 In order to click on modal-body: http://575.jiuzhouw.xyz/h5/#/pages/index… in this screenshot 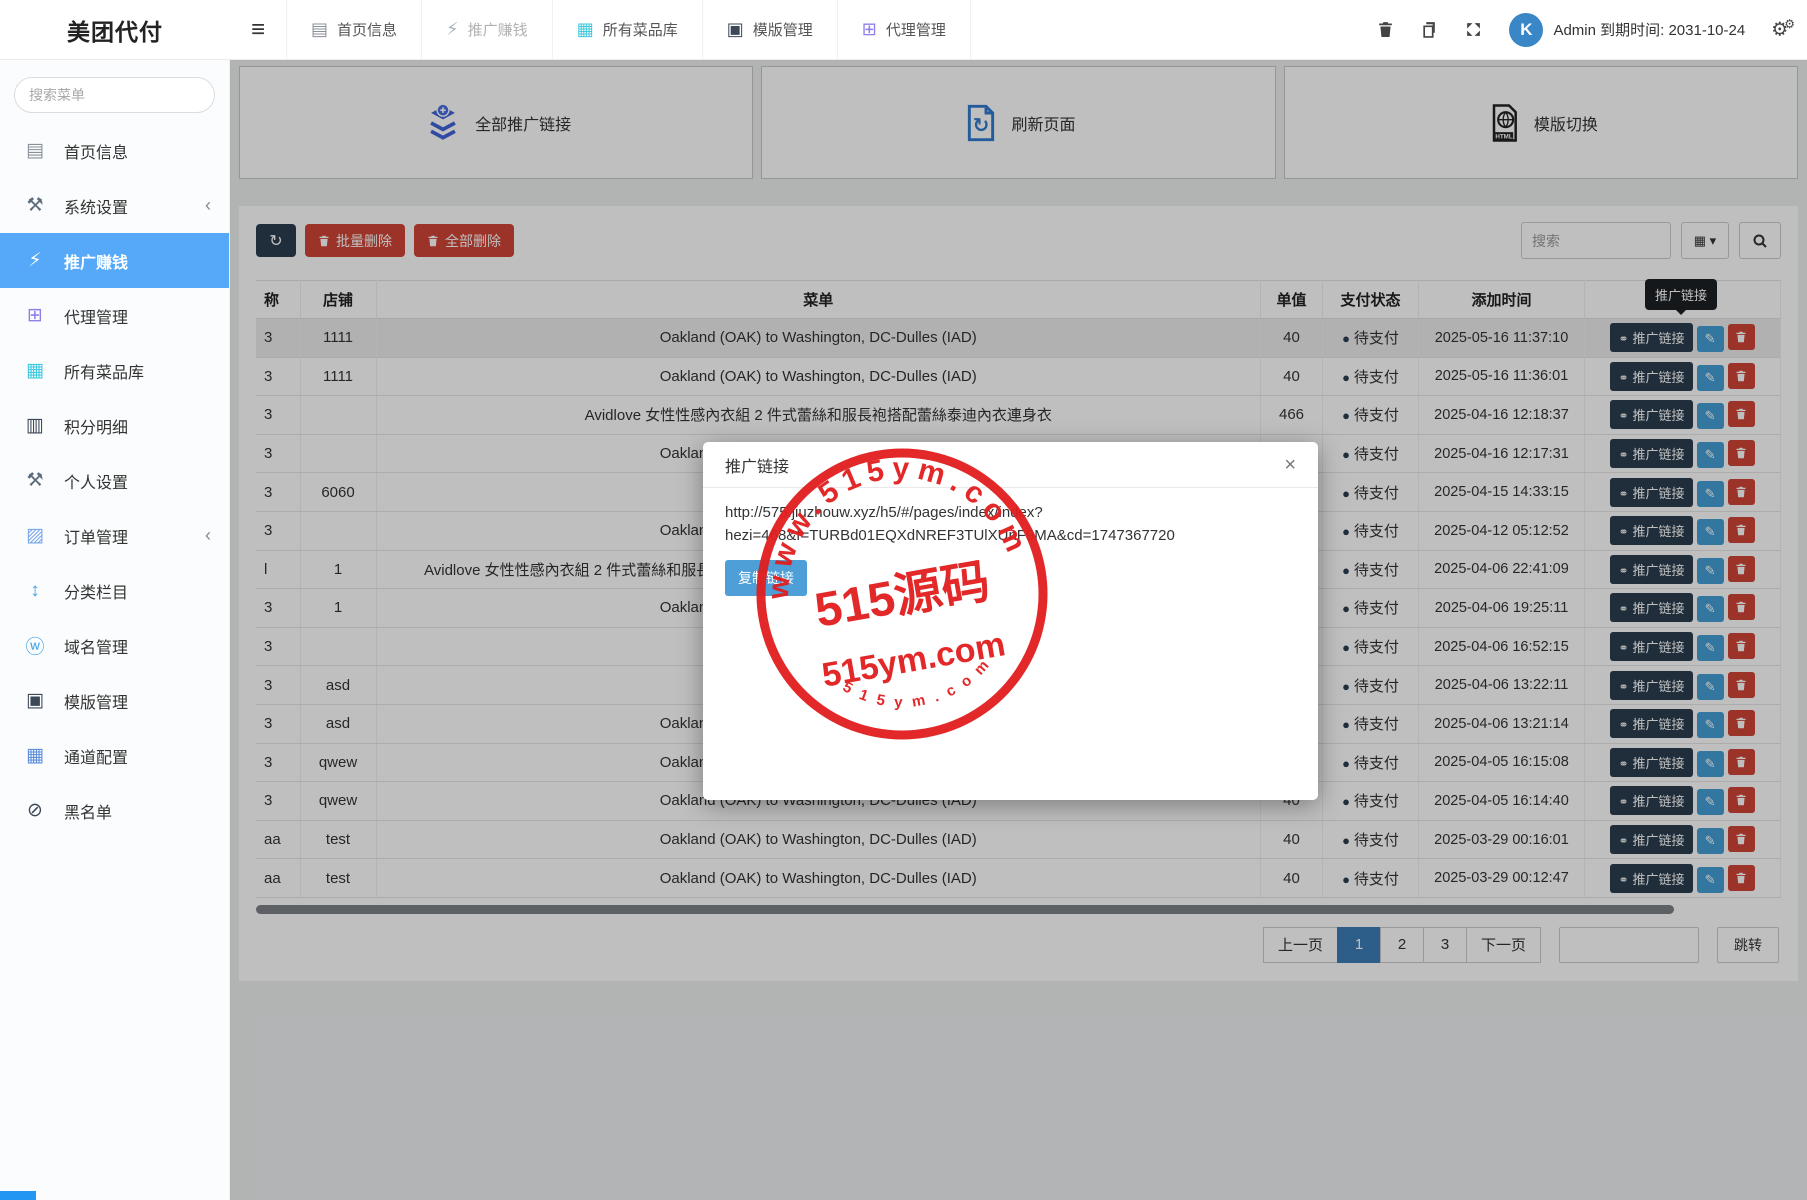, I will do `click(1010, 549)`.